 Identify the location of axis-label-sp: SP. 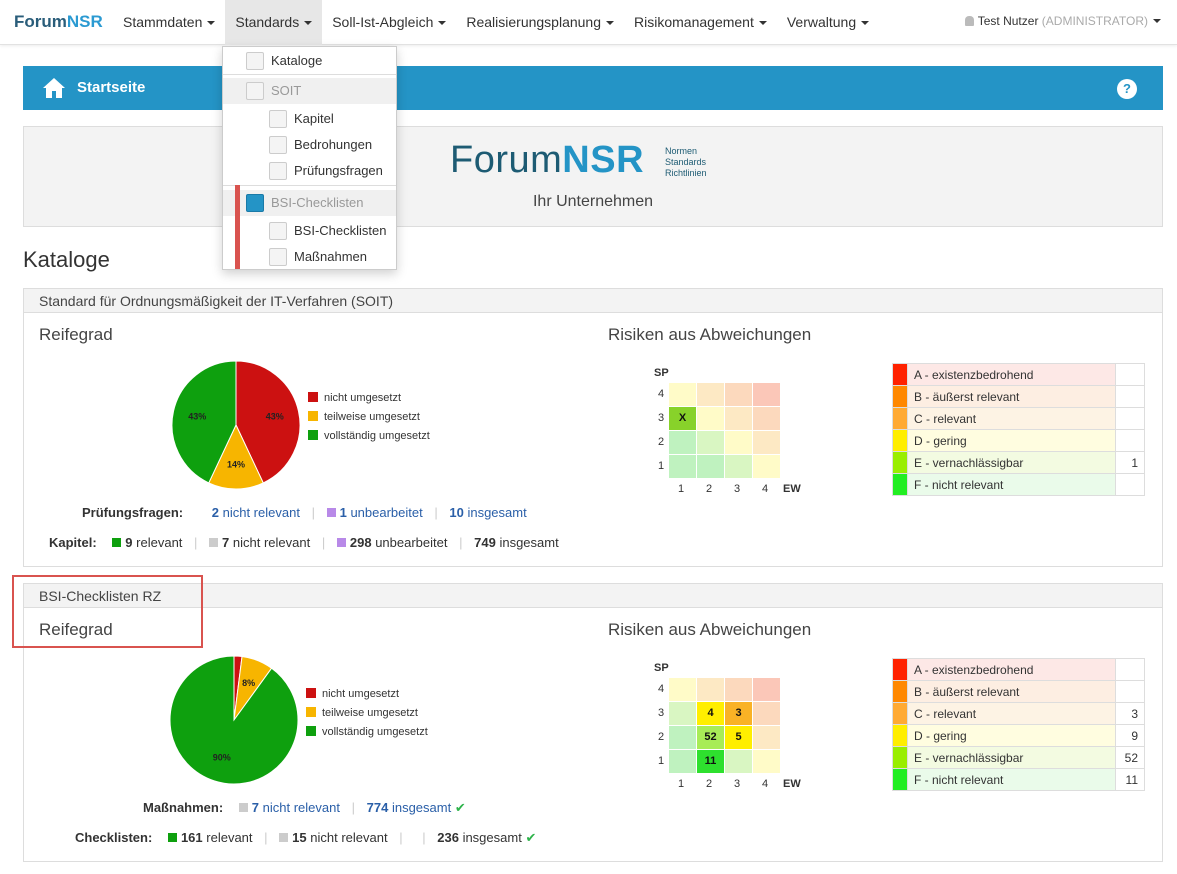
(661, 373).